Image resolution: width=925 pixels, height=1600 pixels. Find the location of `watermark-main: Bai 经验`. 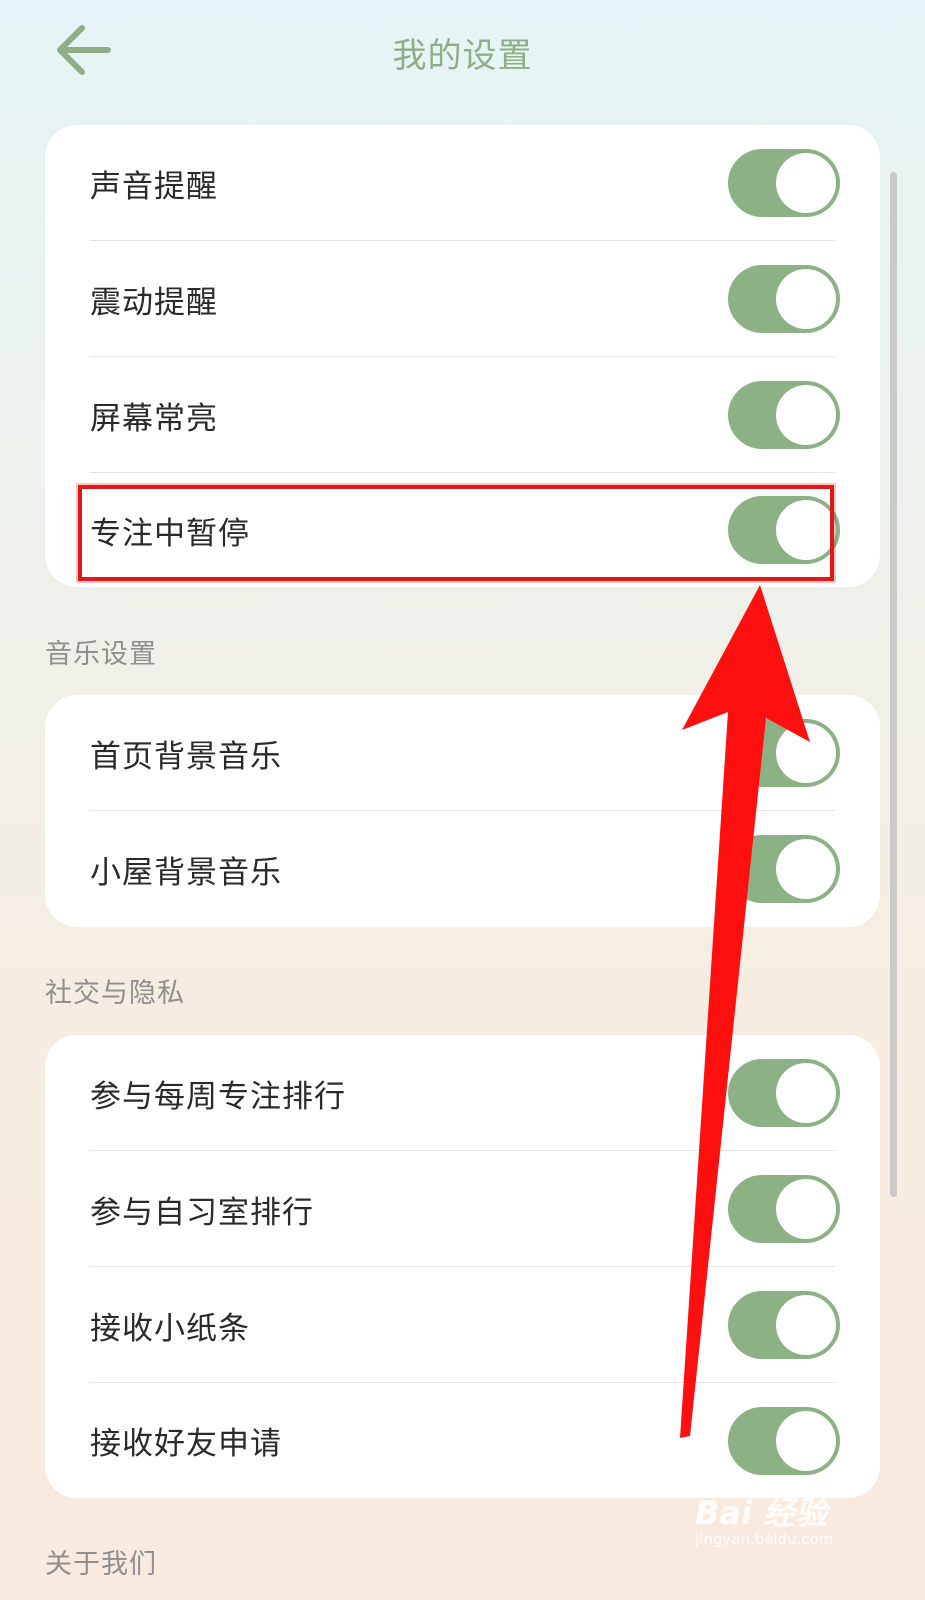

watermark-main: Bai 经验 is located at coordinates (761, 1513).